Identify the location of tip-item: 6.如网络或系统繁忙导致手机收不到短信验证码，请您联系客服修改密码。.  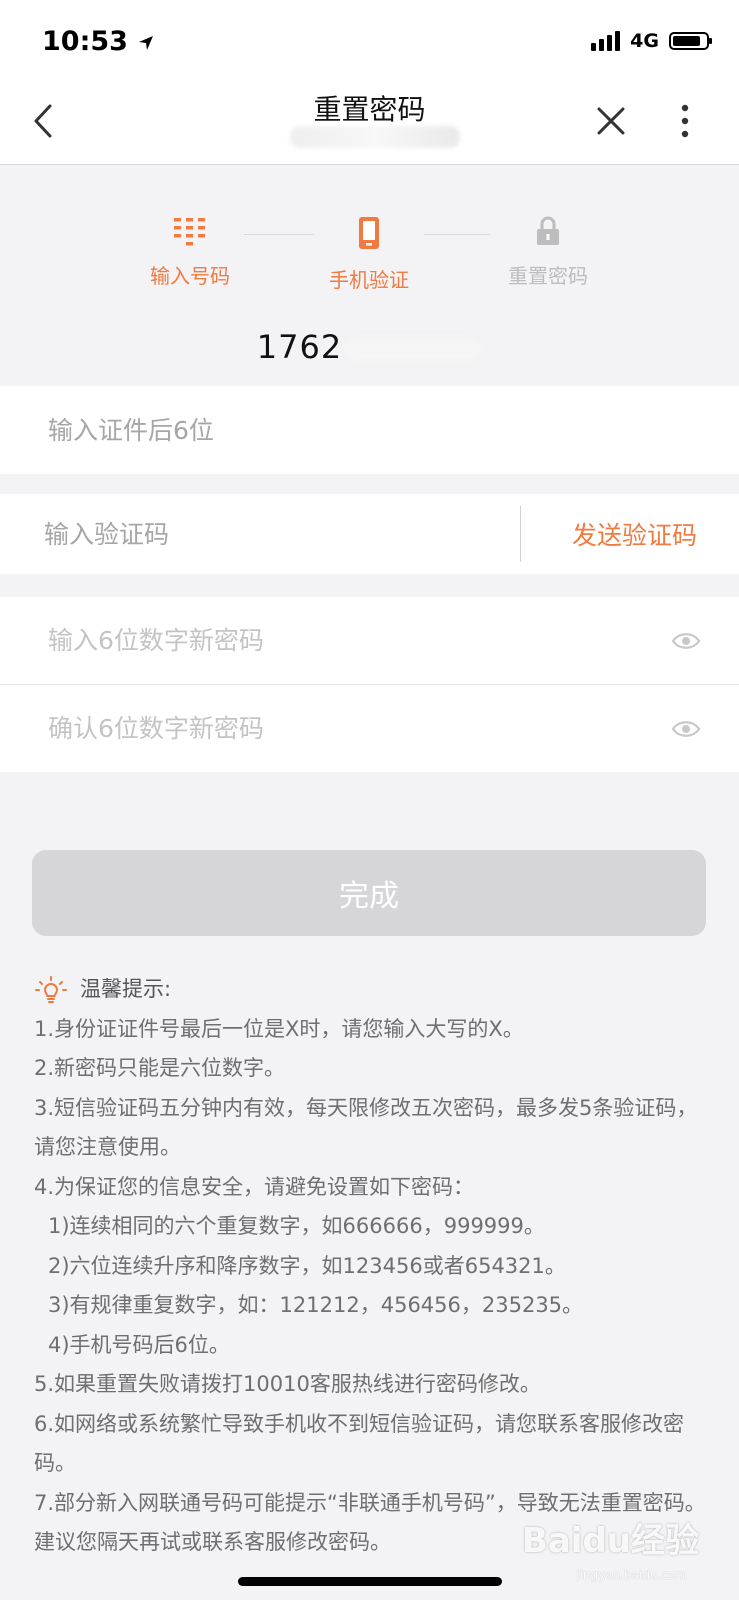
(359, 1443).